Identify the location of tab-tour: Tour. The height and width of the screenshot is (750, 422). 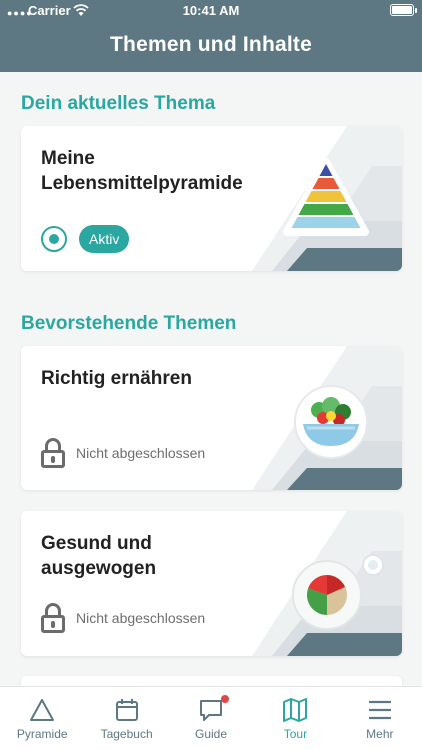
(295, 718).